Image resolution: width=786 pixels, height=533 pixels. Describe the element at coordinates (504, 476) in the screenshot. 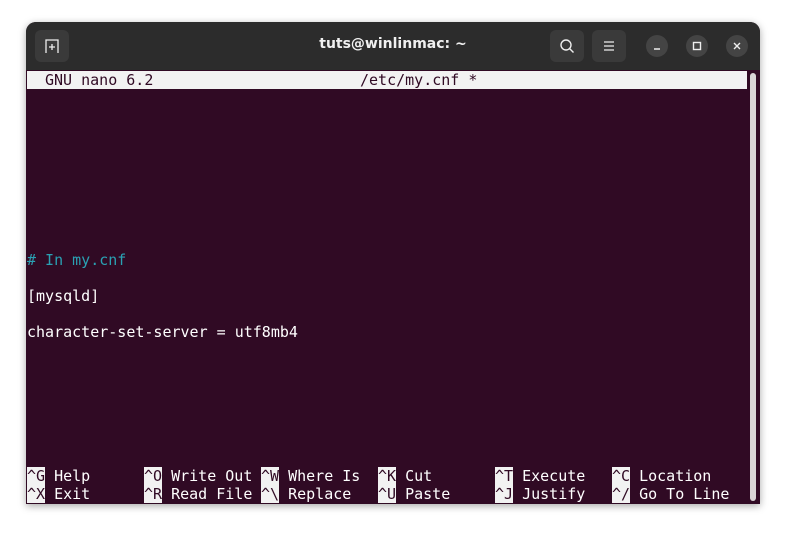

I see `shortcut-key: ^T` at that location.